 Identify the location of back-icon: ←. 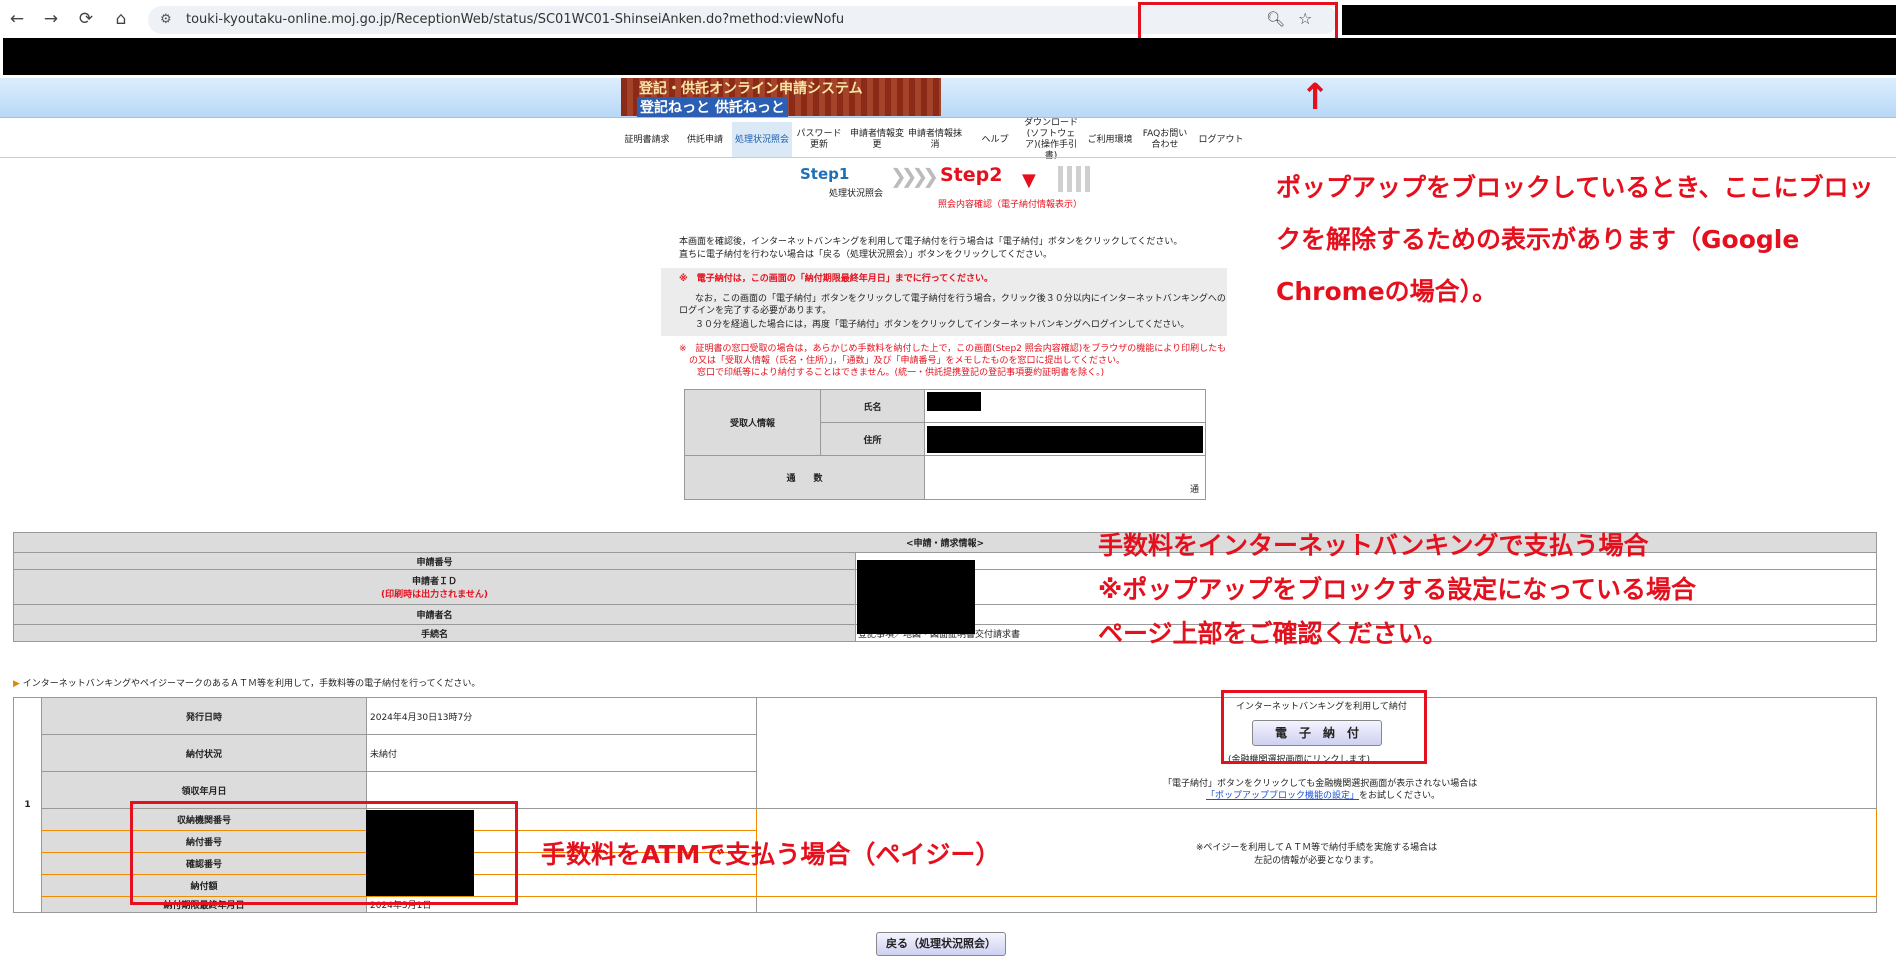
(17, 19).